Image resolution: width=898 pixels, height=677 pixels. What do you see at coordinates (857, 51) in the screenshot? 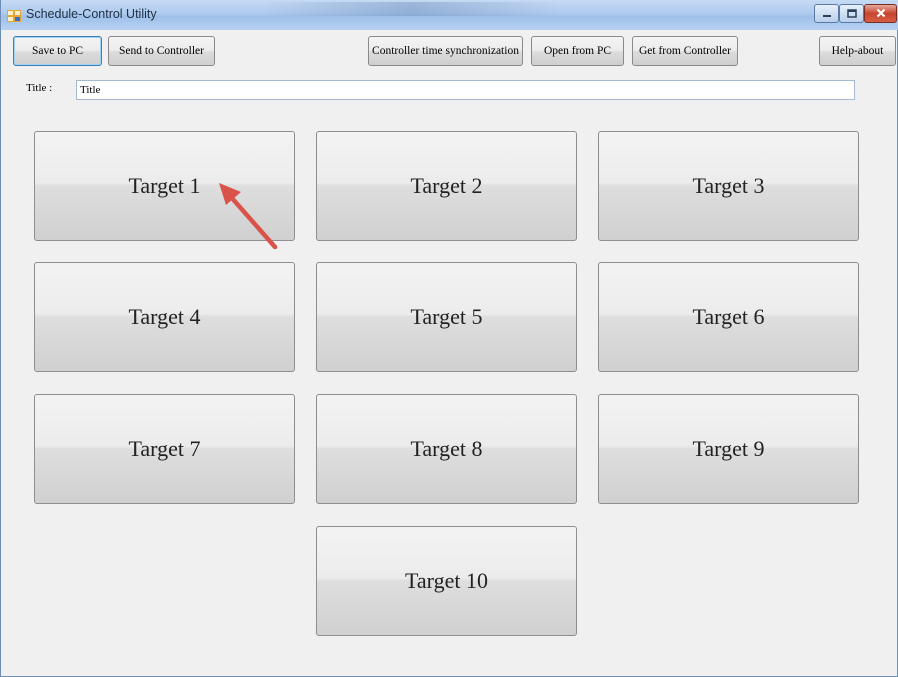
I see `help-about-button: Help-about` at bounding box center [857, 51].